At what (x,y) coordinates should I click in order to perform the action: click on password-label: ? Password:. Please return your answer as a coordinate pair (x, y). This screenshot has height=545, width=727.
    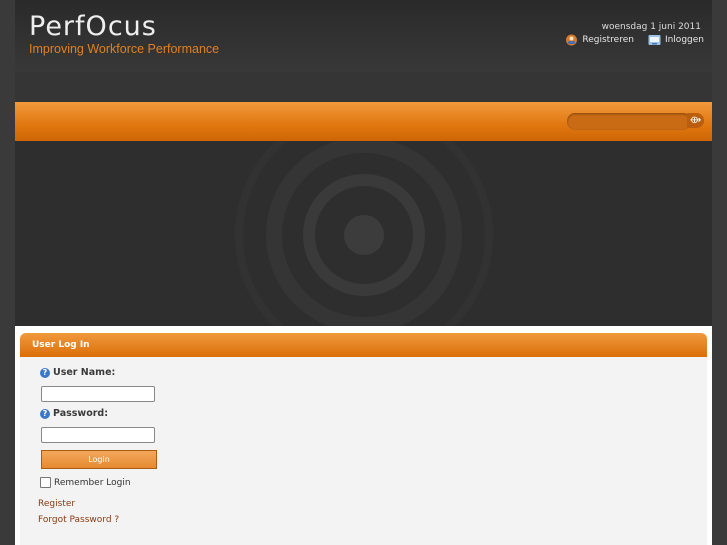
    Looking at the image, I should click on (74, 413).